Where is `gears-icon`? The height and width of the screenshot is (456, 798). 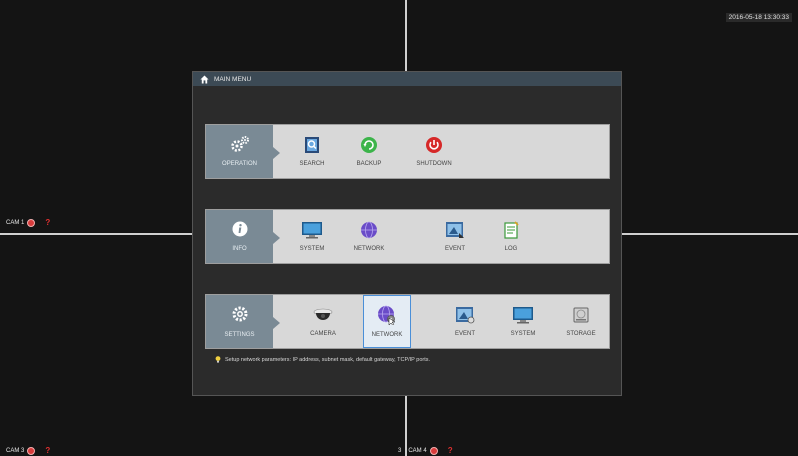
gears-icon is located at coordinates (239, 144).